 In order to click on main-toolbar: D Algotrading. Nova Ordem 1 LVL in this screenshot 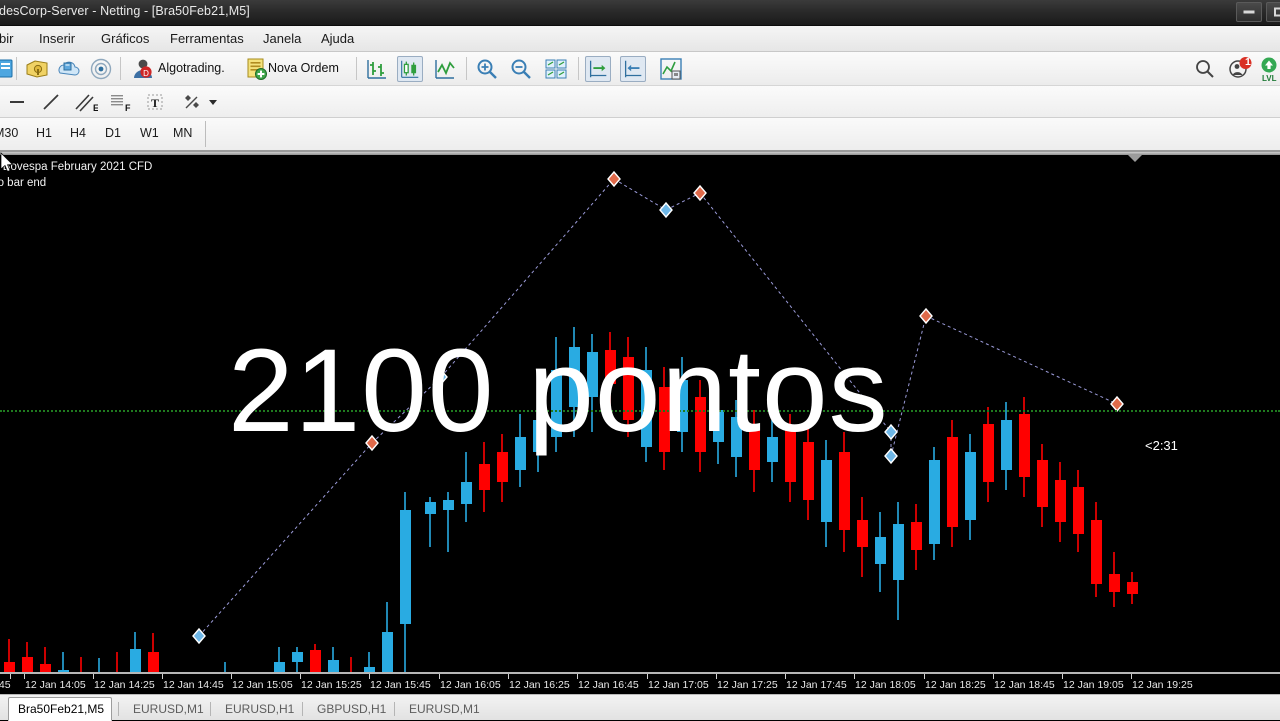, I will do `click(640, 69)`.